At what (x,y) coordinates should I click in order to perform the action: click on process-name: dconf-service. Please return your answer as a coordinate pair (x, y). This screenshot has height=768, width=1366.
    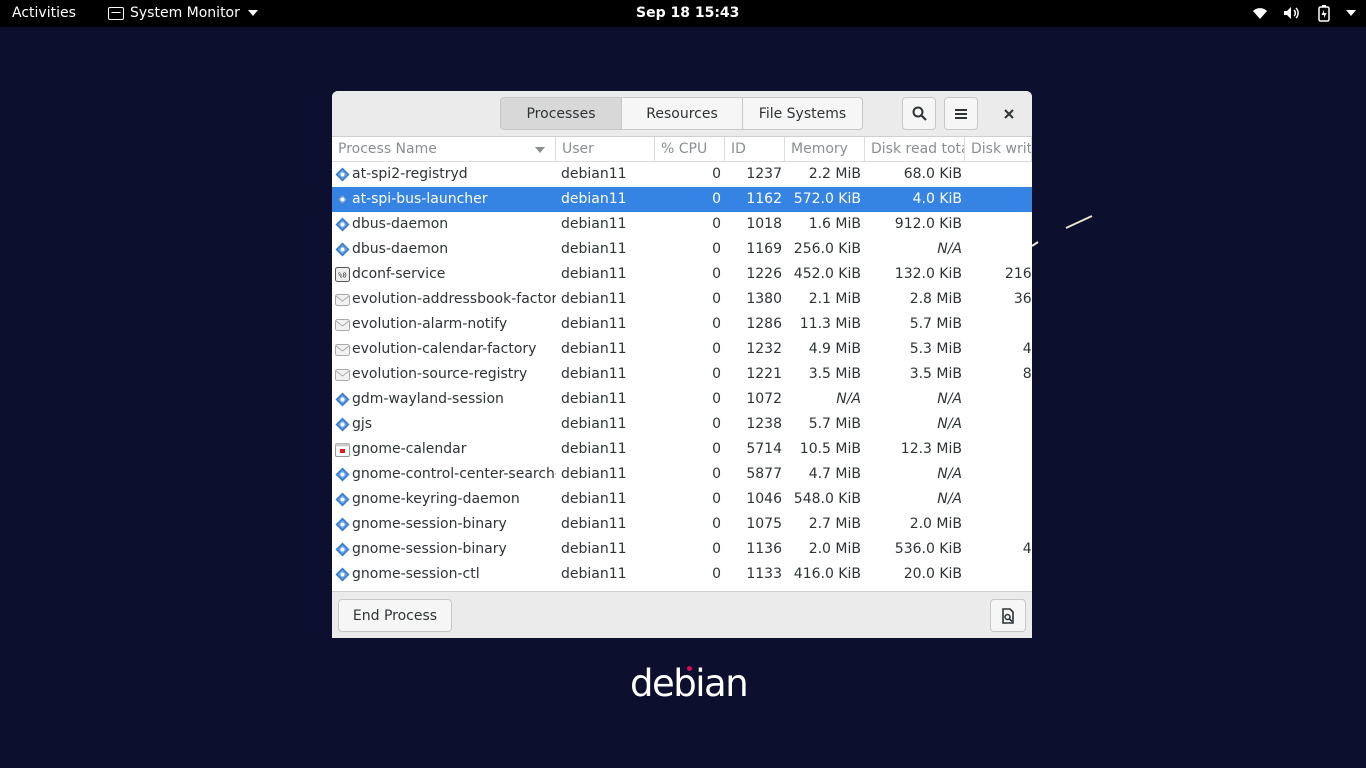
    Looking at the image, I should click on (399, 274).